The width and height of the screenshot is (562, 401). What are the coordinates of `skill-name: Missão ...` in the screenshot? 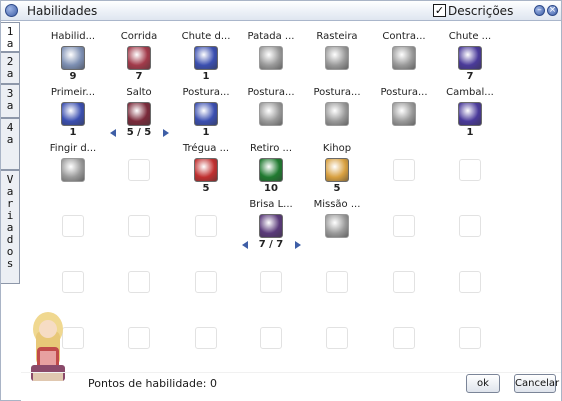 It's located at (337, 204).